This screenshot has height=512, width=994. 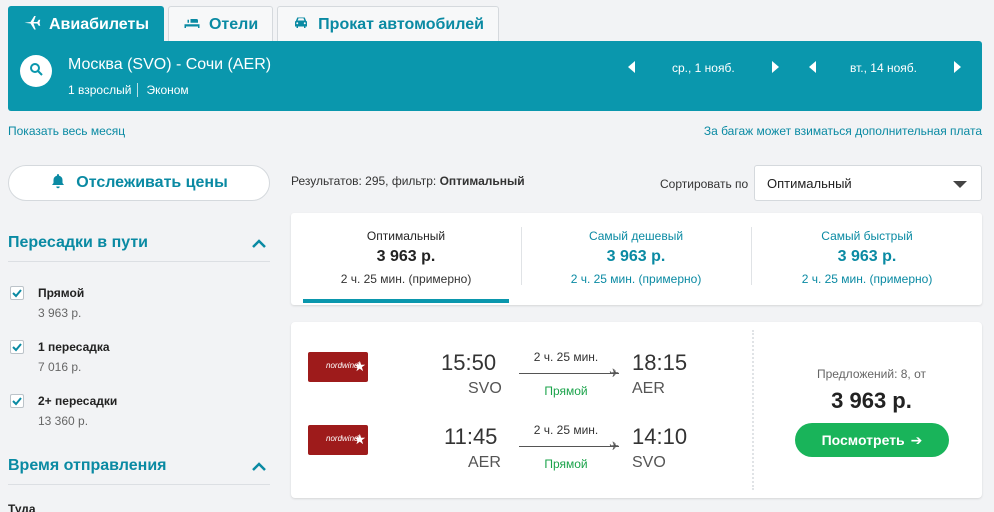 I want to click on arrival-airport: SVO, so click(x=649, y=462).